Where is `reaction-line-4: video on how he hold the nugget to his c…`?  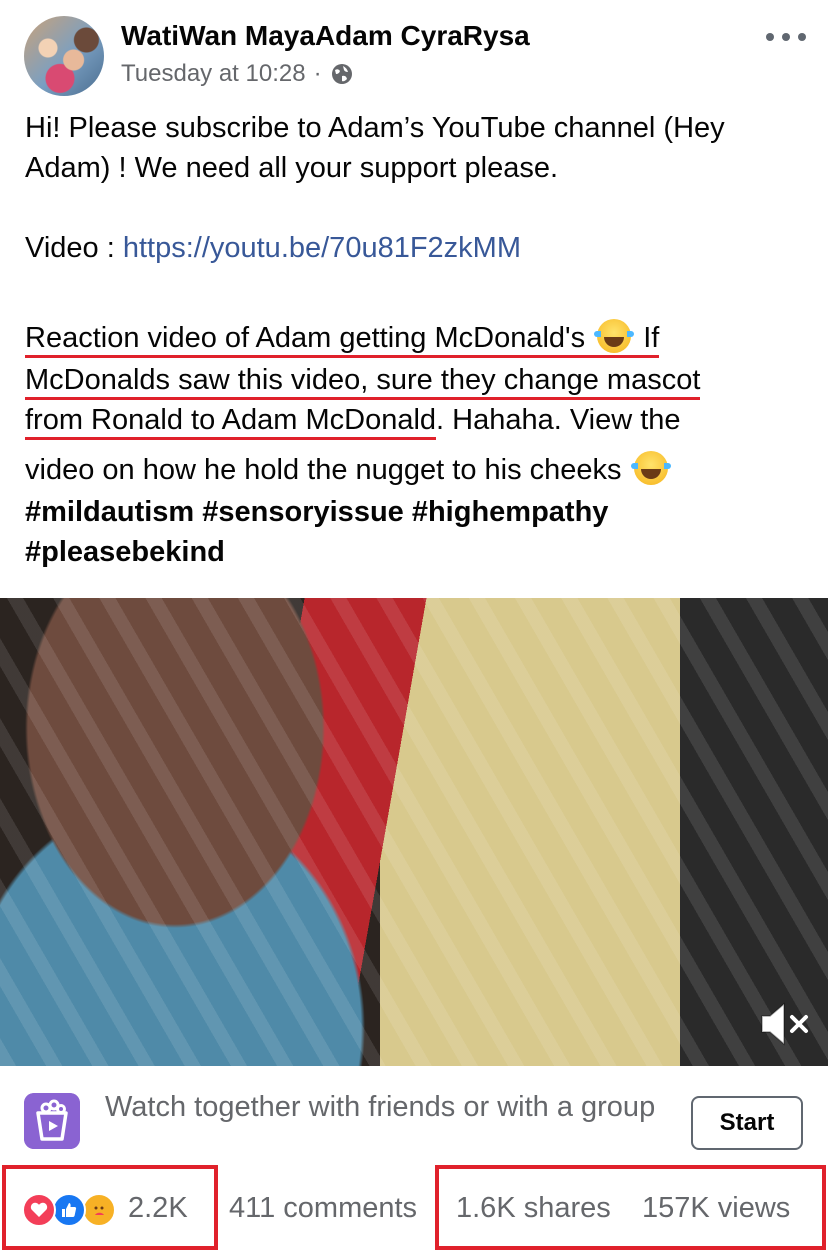
reaction-line-4: video on how he hold the nugget to his c… is located at coordinates (348, 470).